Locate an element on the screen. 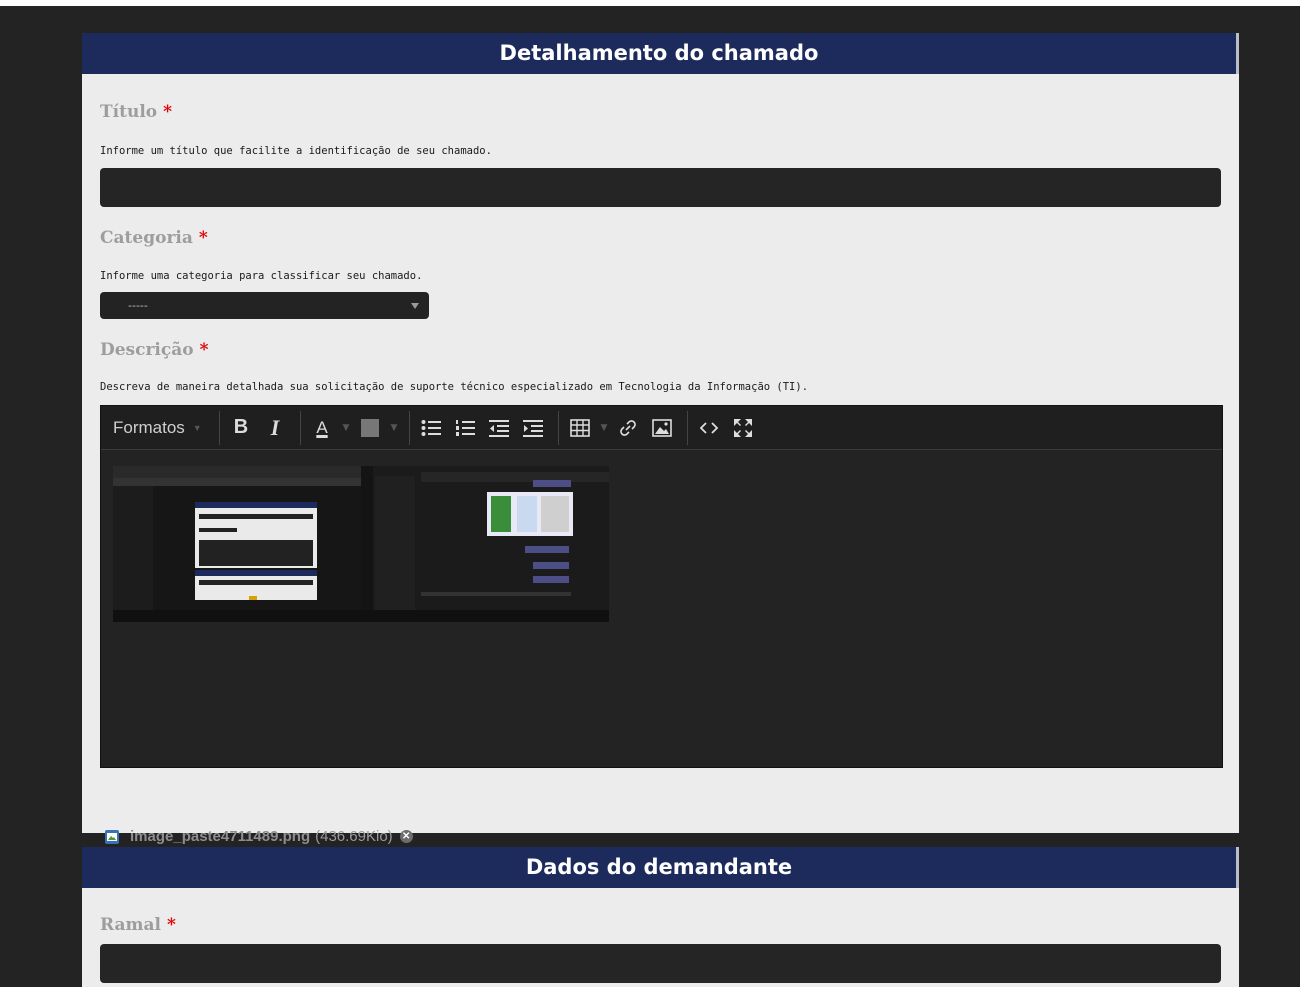 This screenshot has width=1300, height=987. categoria-selected-value: ----- is located at coordinates (138, 305).